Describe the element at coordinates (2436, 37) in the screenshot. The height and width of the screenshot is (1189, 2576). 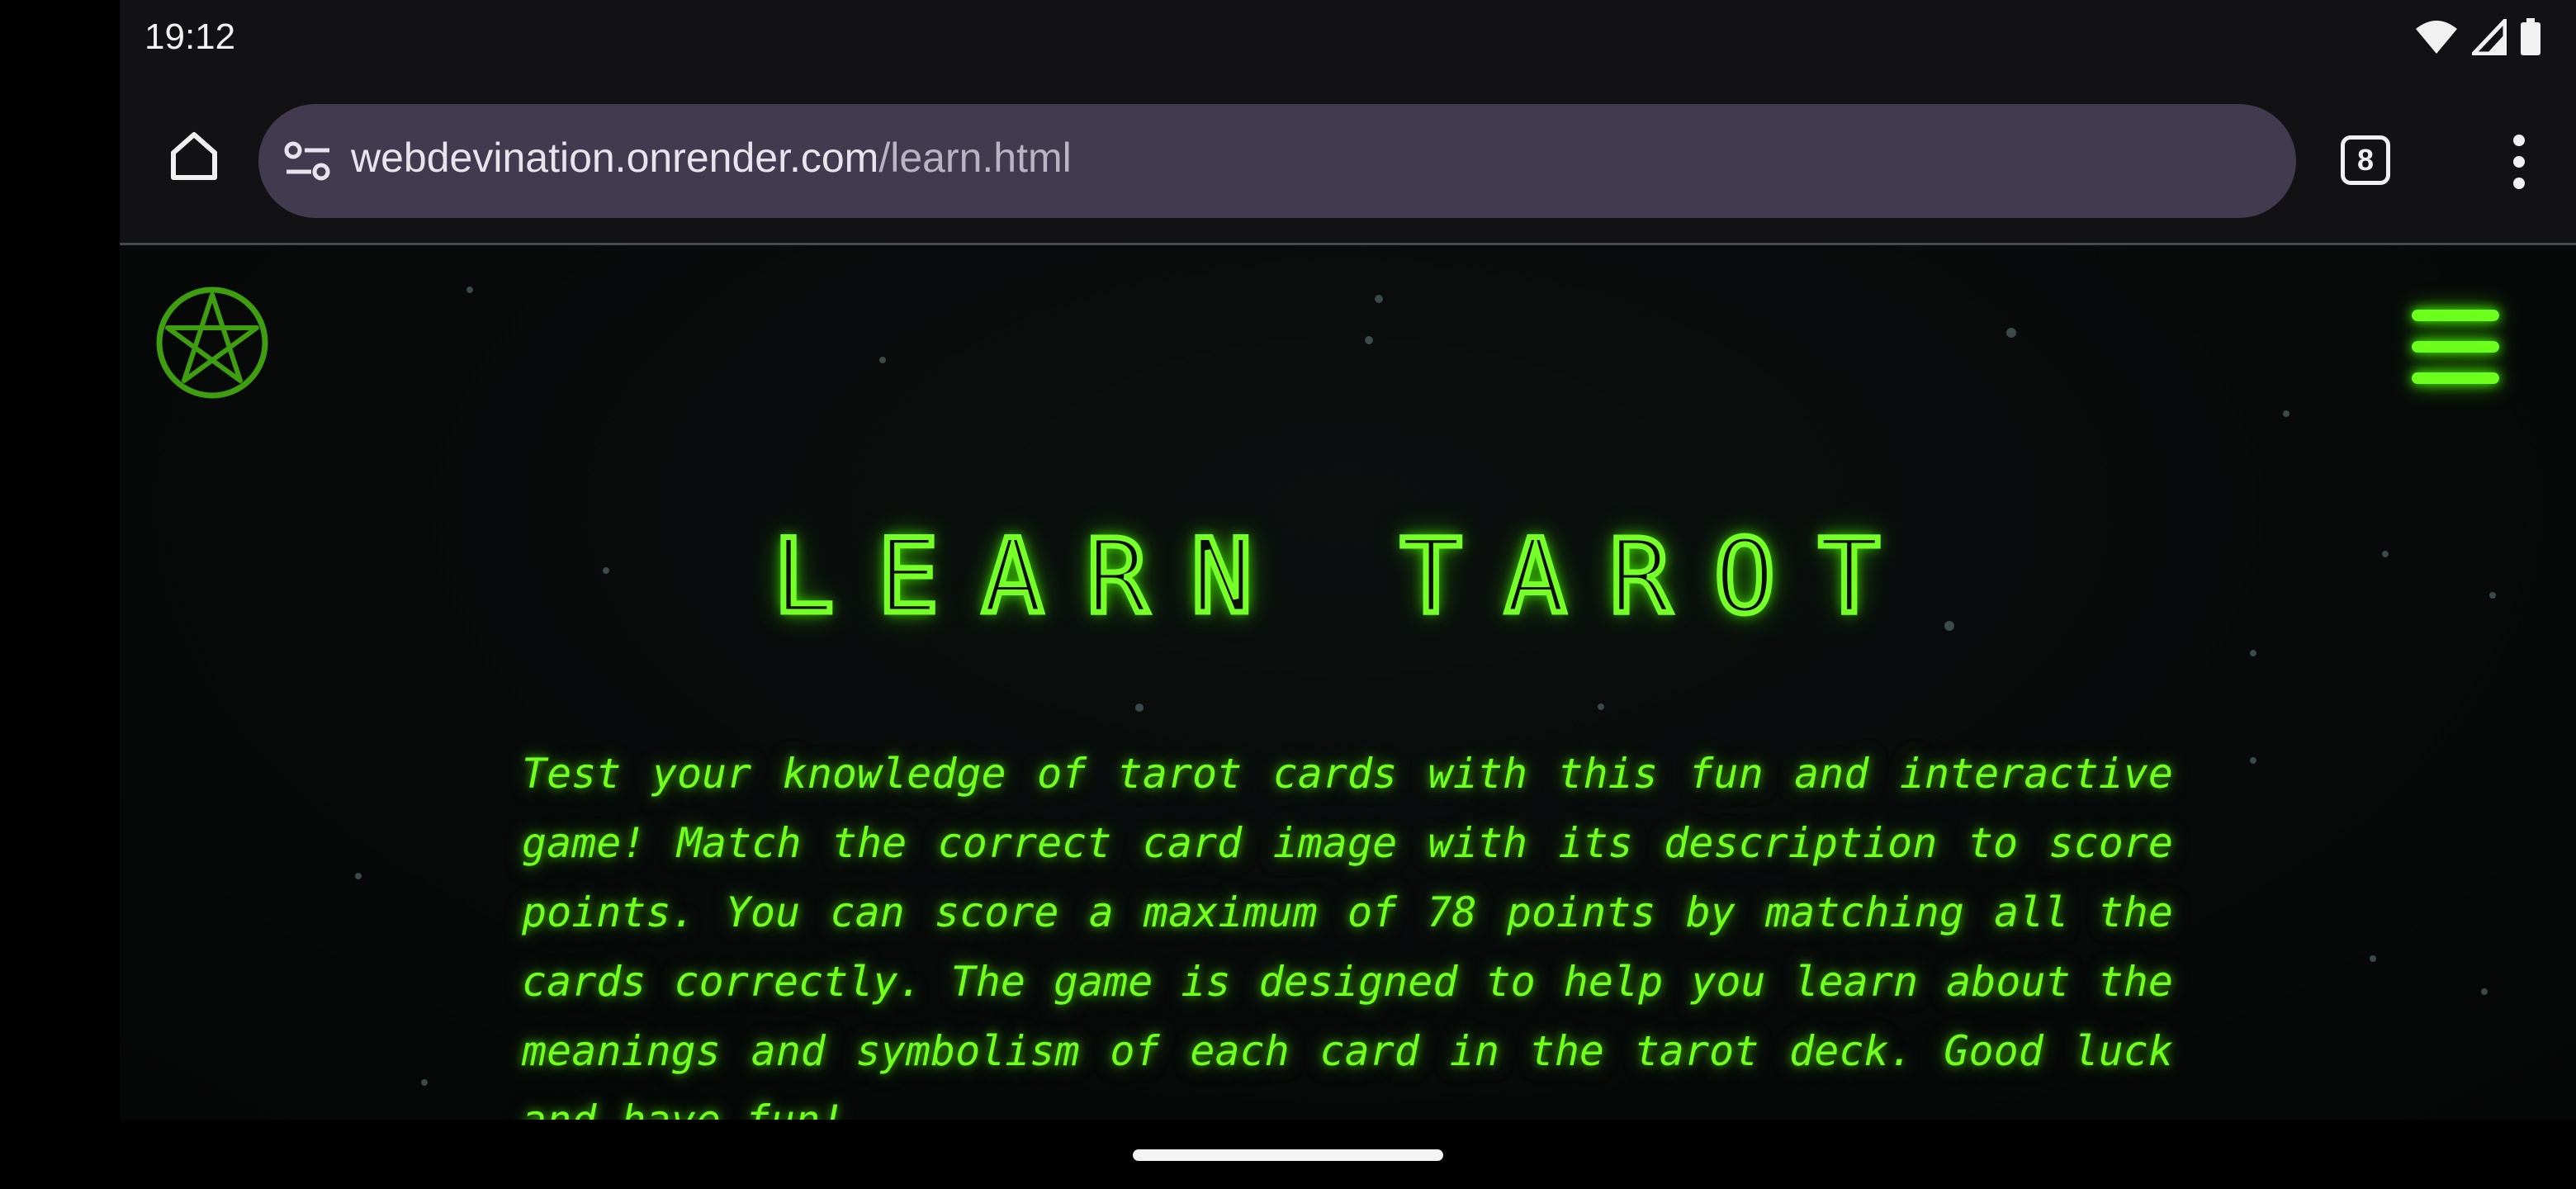
I see `wifi-icon` at that location.